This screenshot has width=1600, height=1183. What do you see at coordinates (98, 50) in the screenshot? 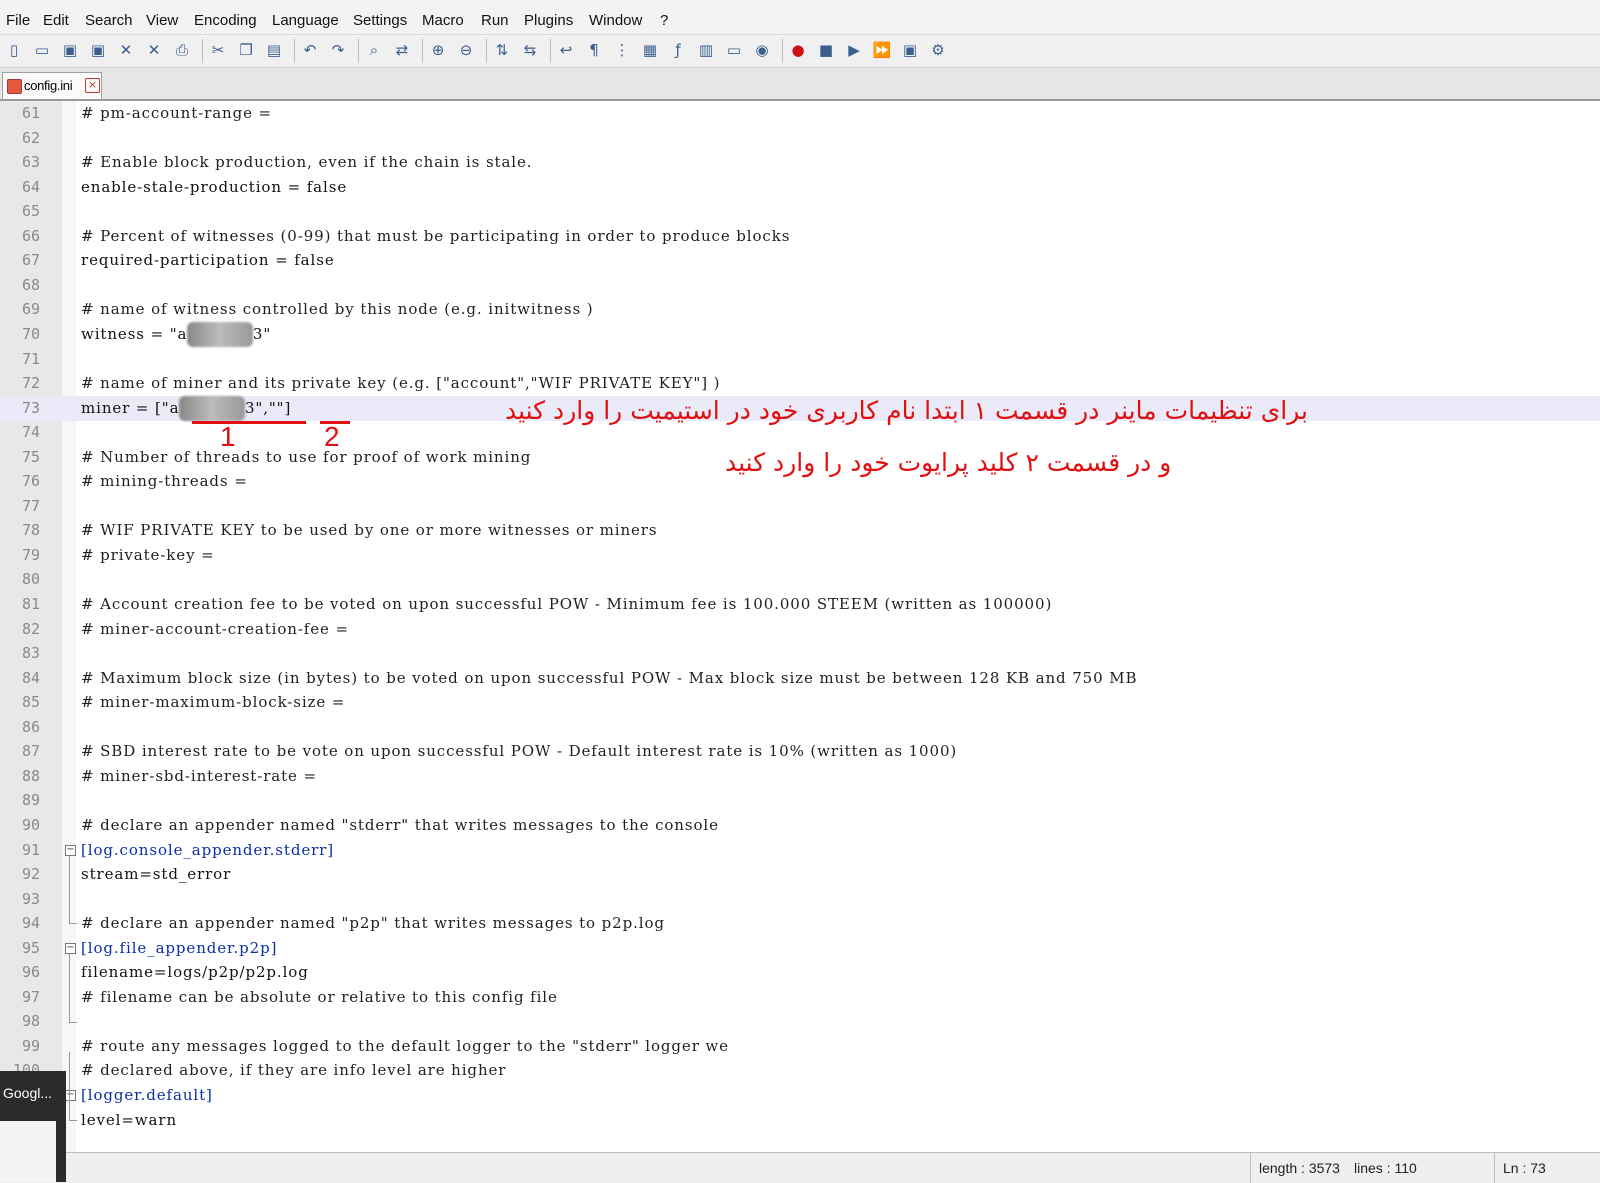
I see `save-all-icon: ▣` at bounding box center [98, 50].